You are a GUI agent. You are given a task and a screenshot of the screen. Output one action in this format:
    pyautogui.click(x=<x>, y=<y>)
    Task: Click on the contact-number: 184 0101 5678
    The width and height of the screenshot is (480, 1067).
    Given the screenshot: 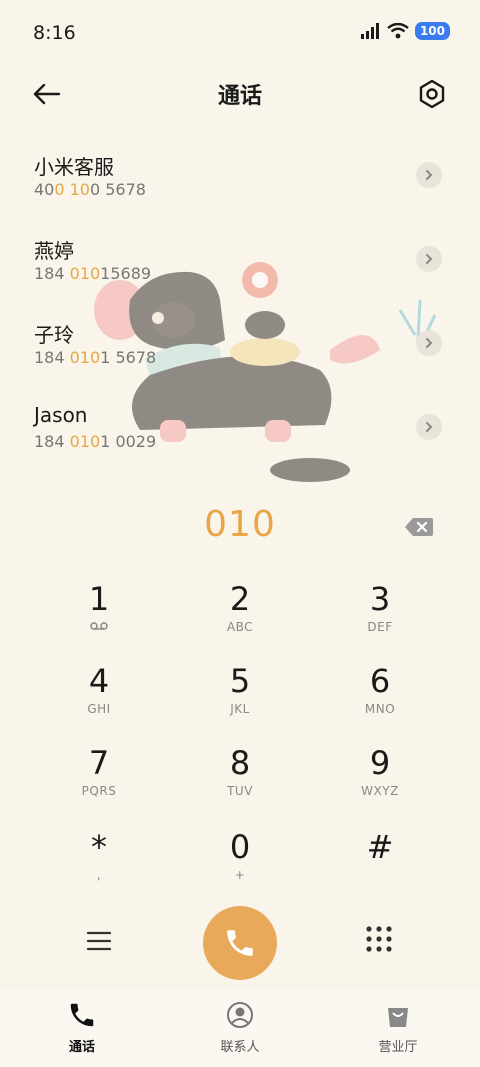 What is the action you would take?
    pyautogui.click(x=95, y=357)
    